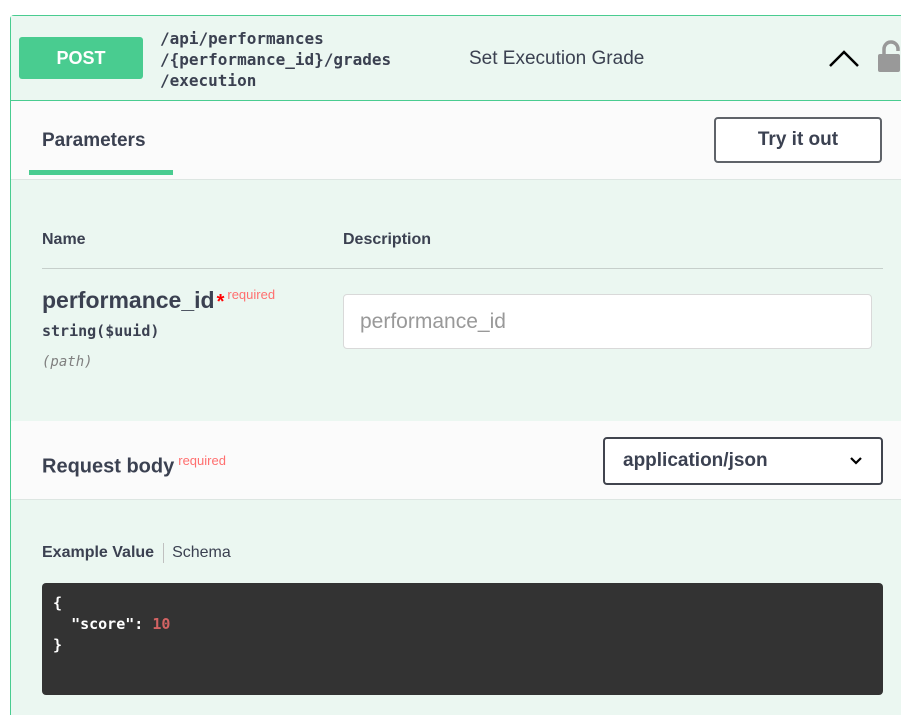 Image resolution: width=901 pixels, height=715 pixels. Describe the element at coordinates (101, 172) in the screenshot. I see `tab-active-indicator` at that location.